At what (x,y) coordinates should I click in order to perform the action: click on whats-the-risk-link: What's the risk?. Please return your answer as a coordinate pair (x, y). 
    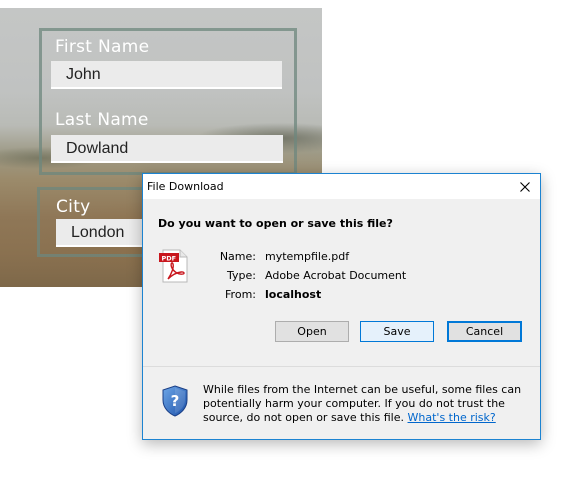
    Looking at the image, I should click on (452, 417).